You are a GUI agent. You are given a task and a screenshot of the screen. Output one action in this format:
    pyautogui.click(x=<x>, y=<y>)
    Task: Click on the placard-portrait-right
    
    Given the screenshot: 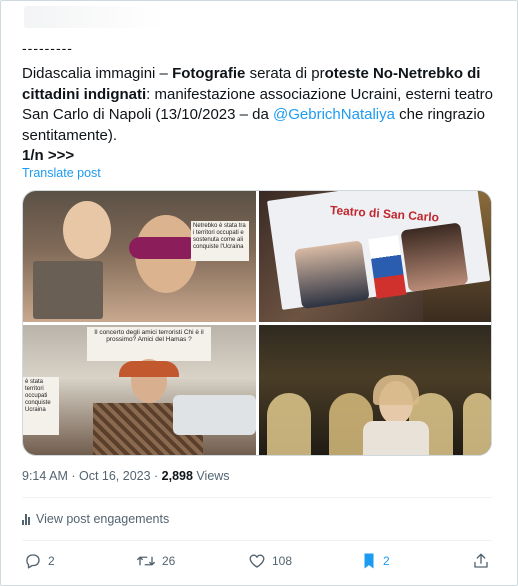 What is the action you would take?
    pyautogui.click(x=434, y=257)
    